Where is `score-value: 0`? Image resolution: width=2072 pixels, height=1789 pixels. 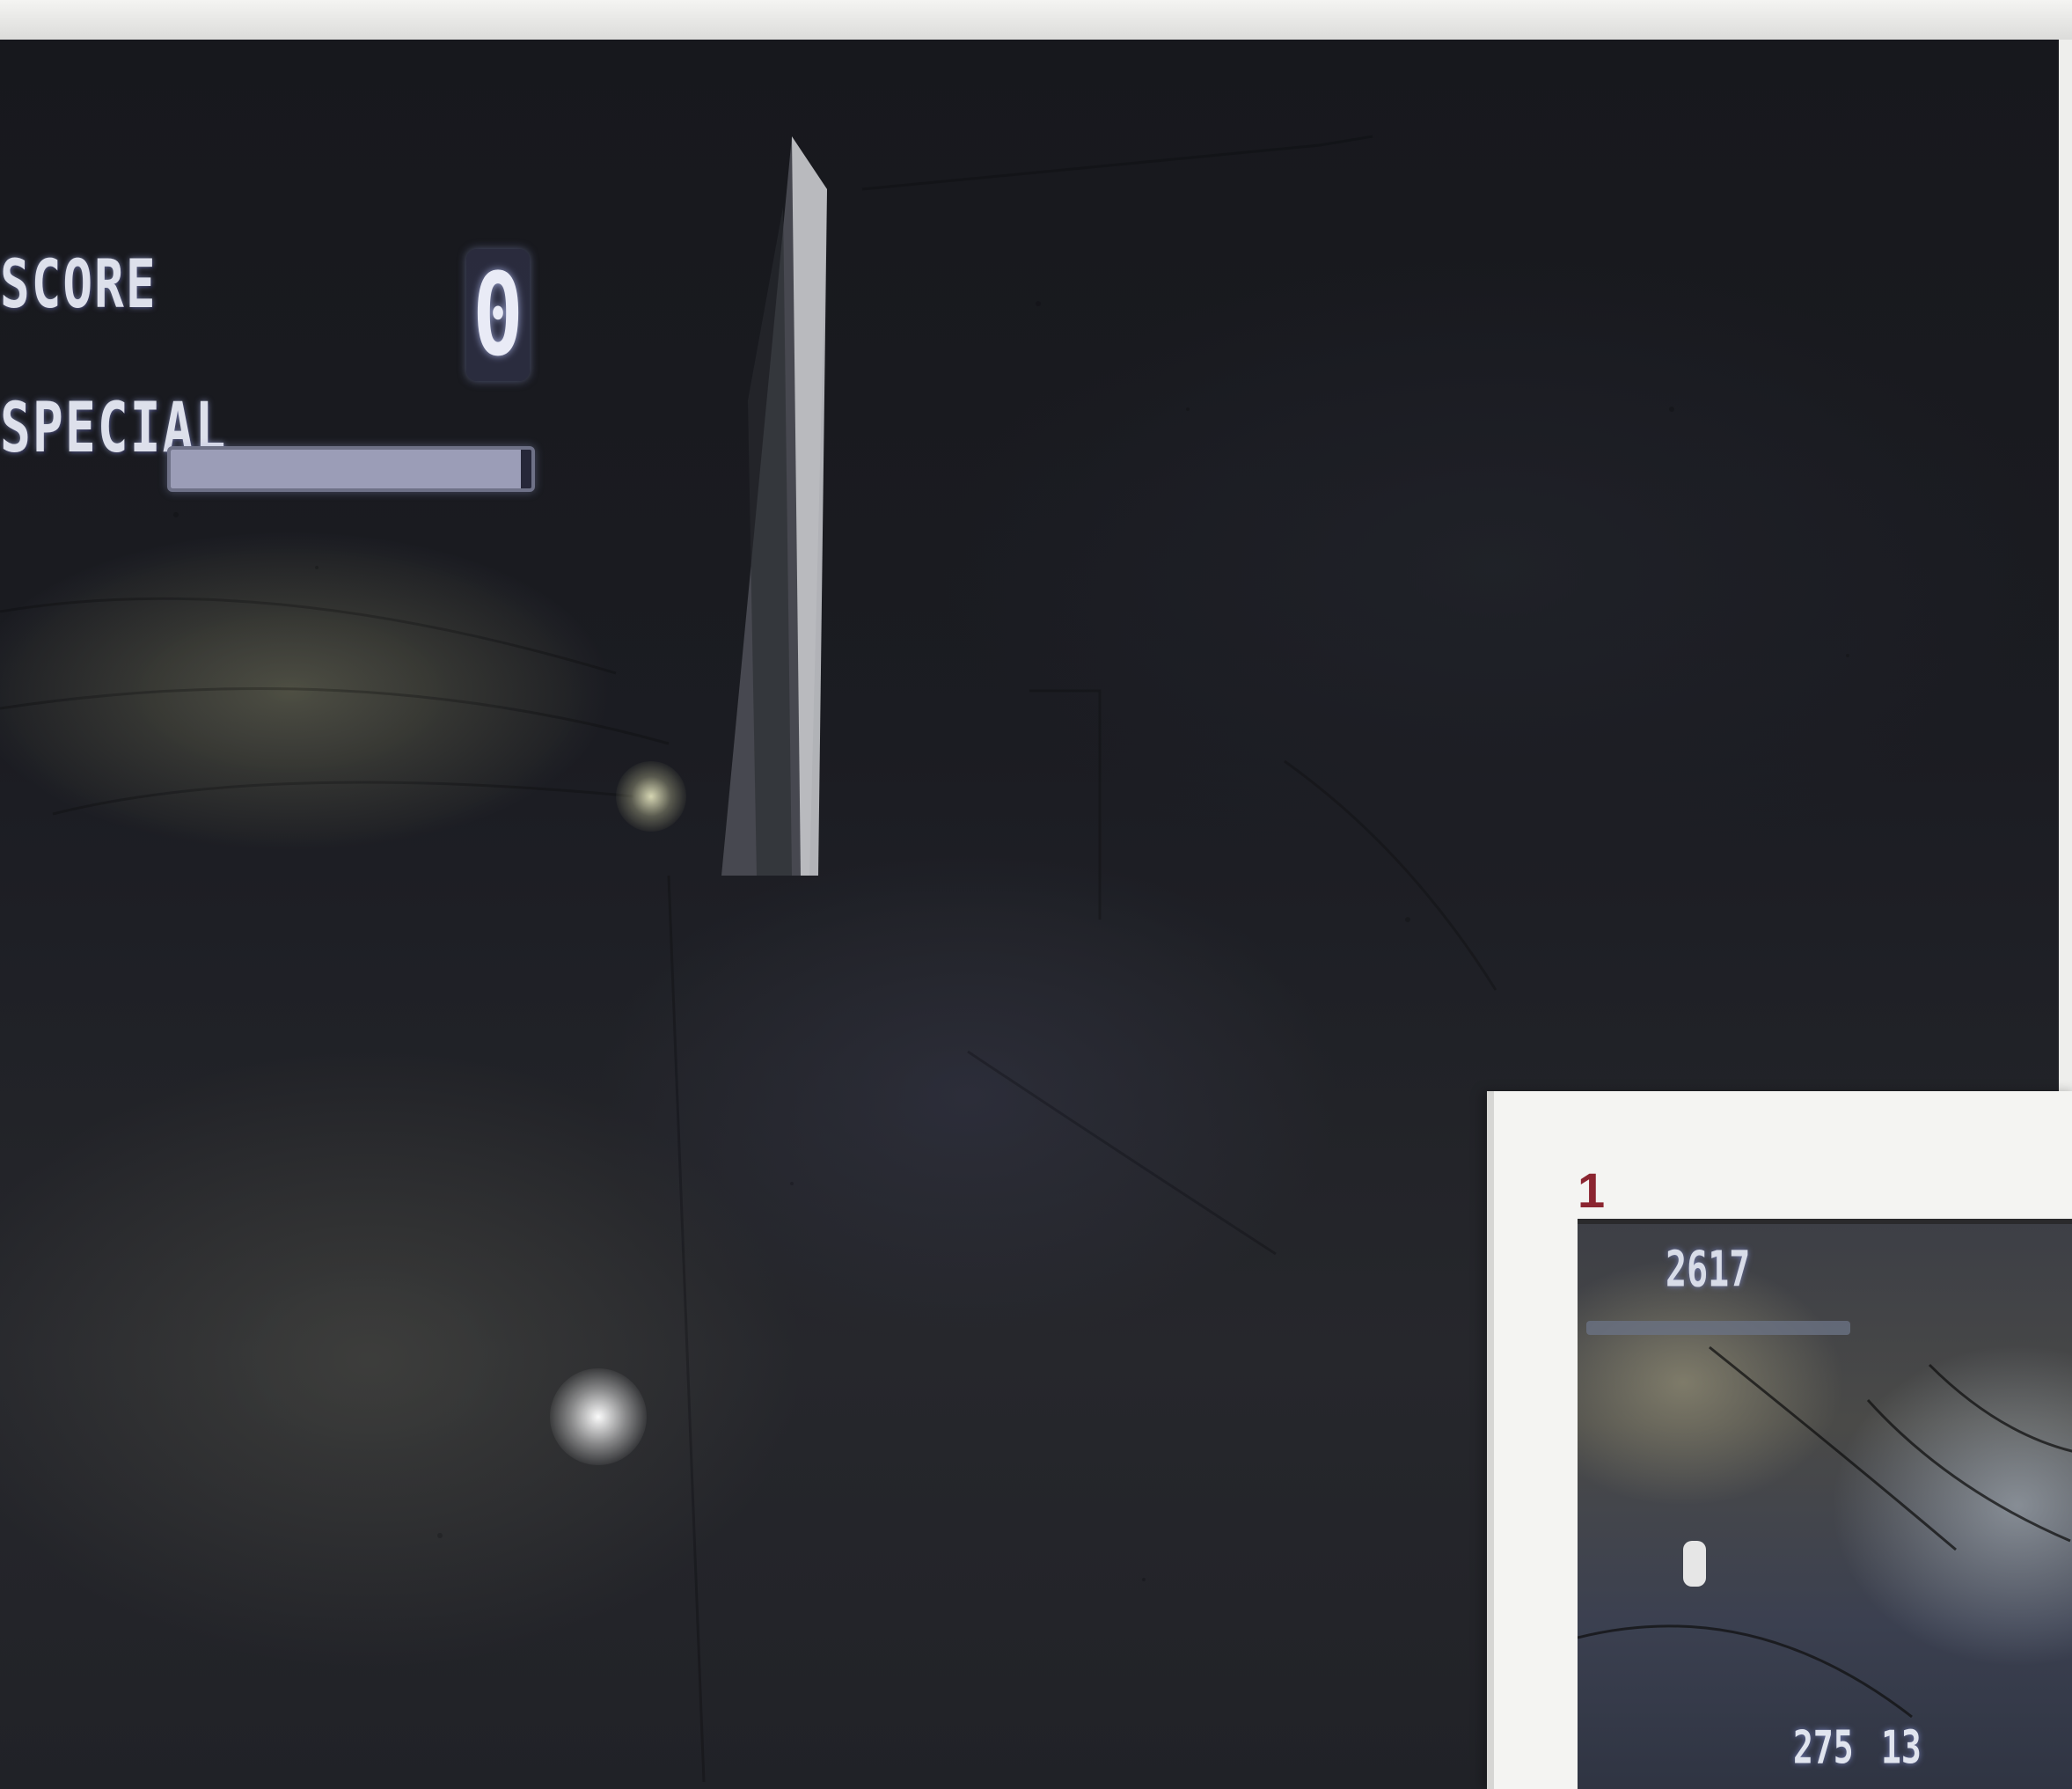 score-value: 0 is located at coordinates (498, 315).